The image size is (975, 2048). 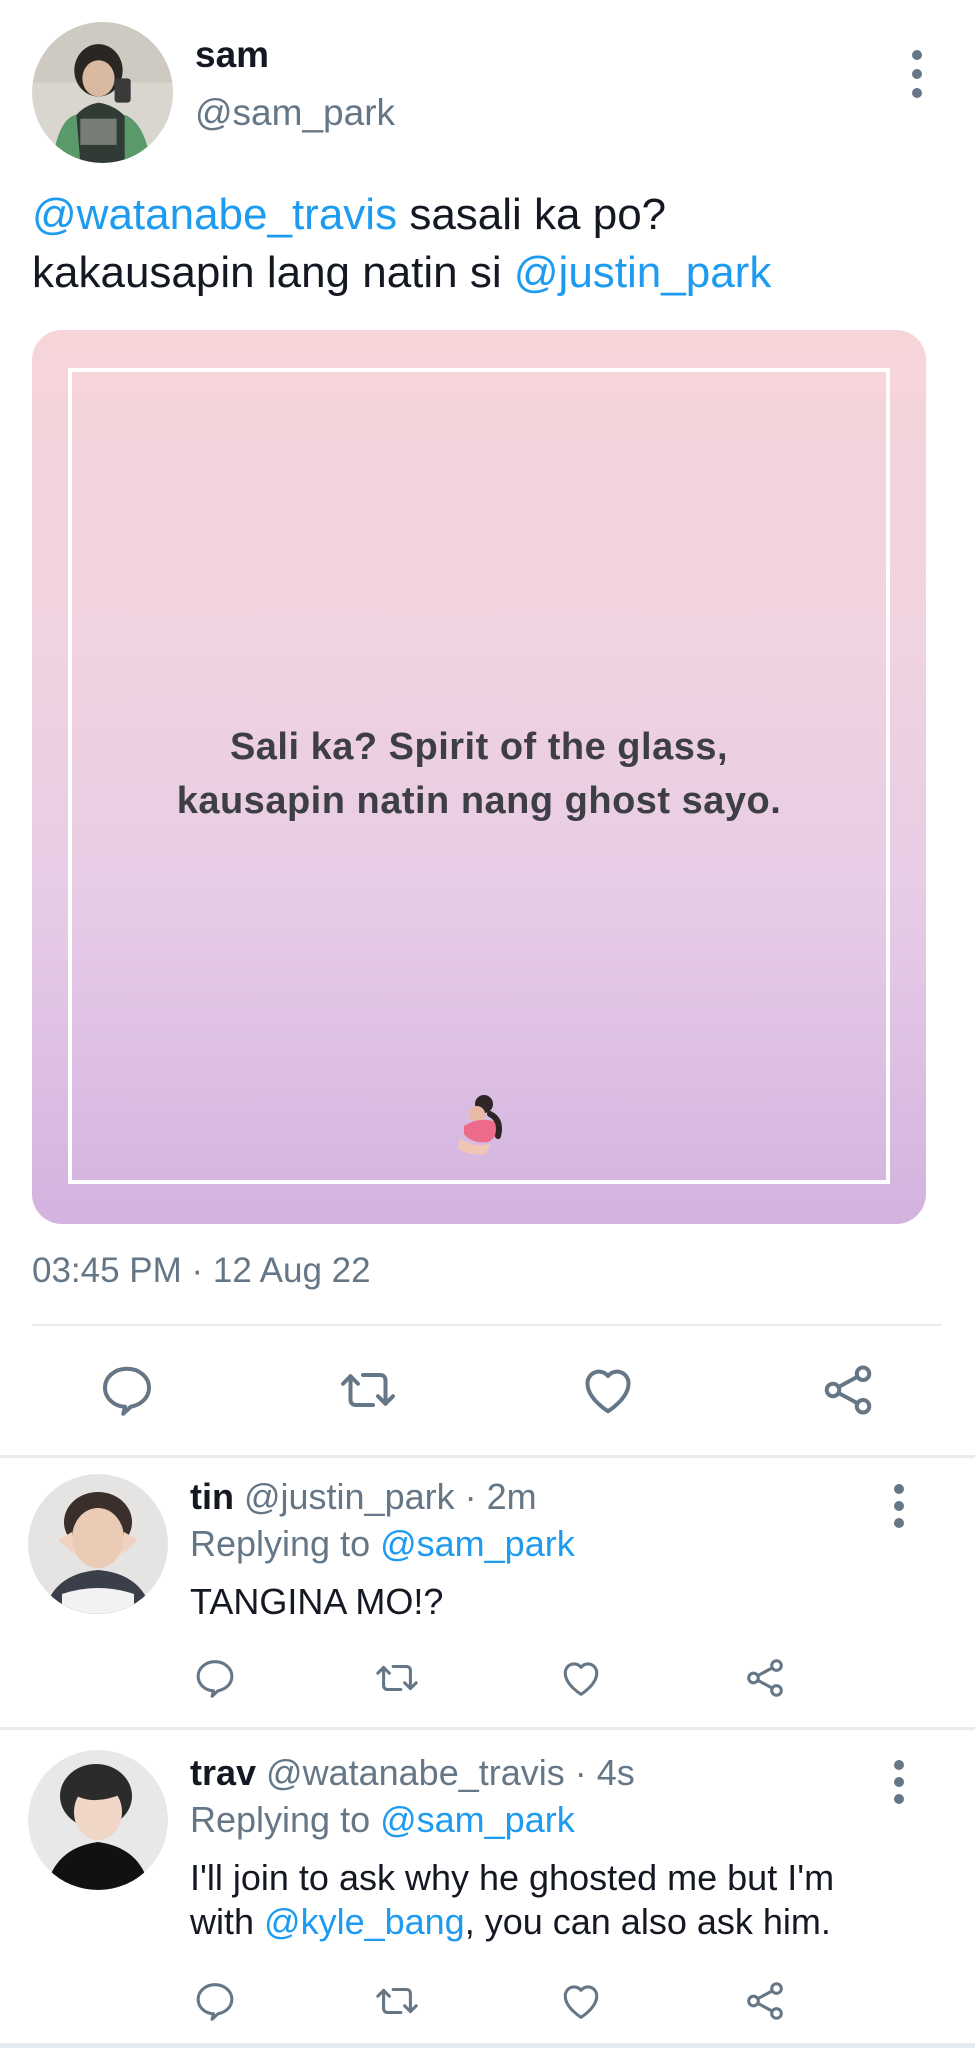 What do you see at coordinates (214, 214) in the screenshot?
I see `mention-link: @watanabe_travis` at bounding box center [214, 214].